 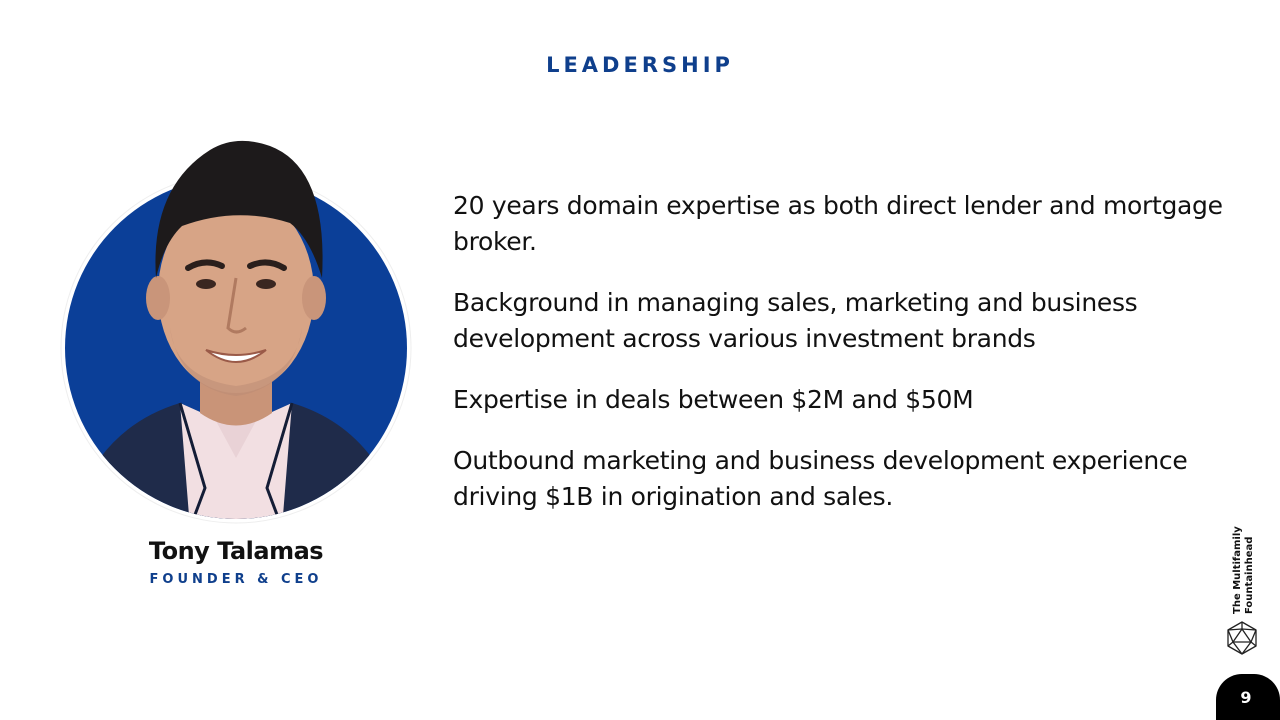 What do you see at coordinates (640, 65) in the screenshot?
I see `slide-title: LEADERSHIP` at bounding box center [640, 65].